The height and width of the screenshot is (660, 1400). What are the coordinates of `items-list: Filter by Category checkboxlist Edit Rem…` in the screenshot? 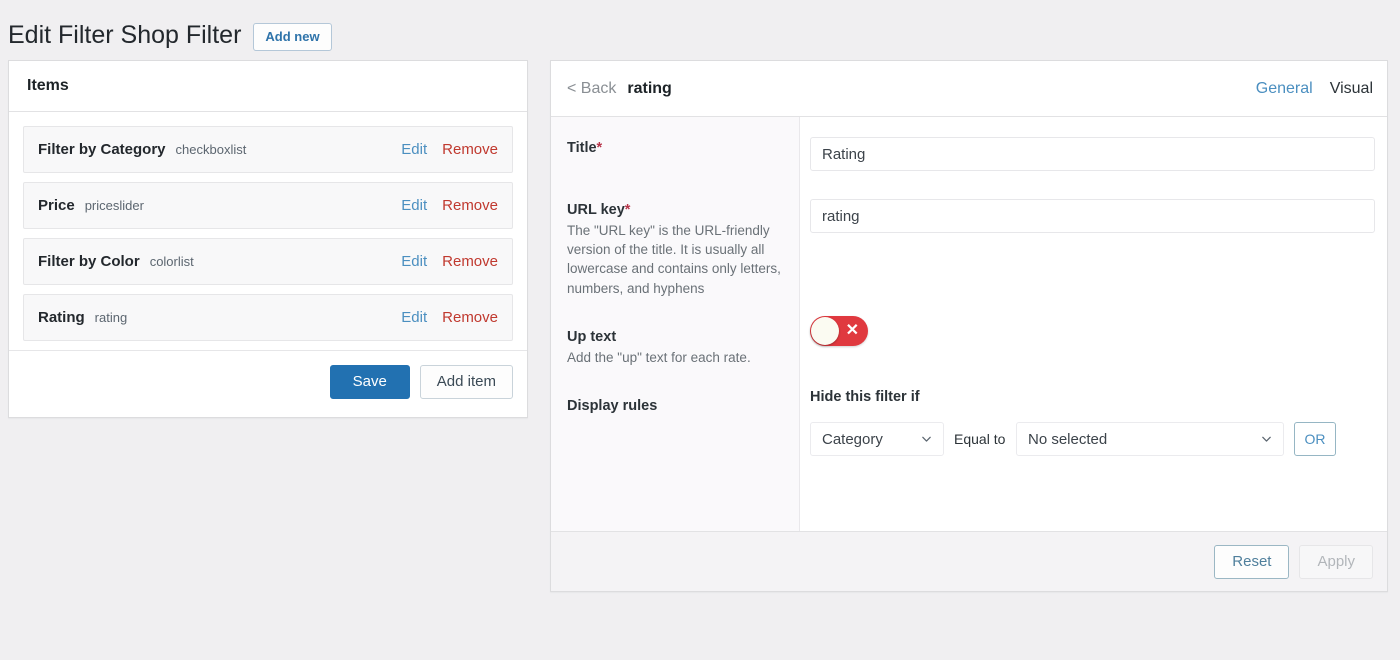 It's located at (268, 226).